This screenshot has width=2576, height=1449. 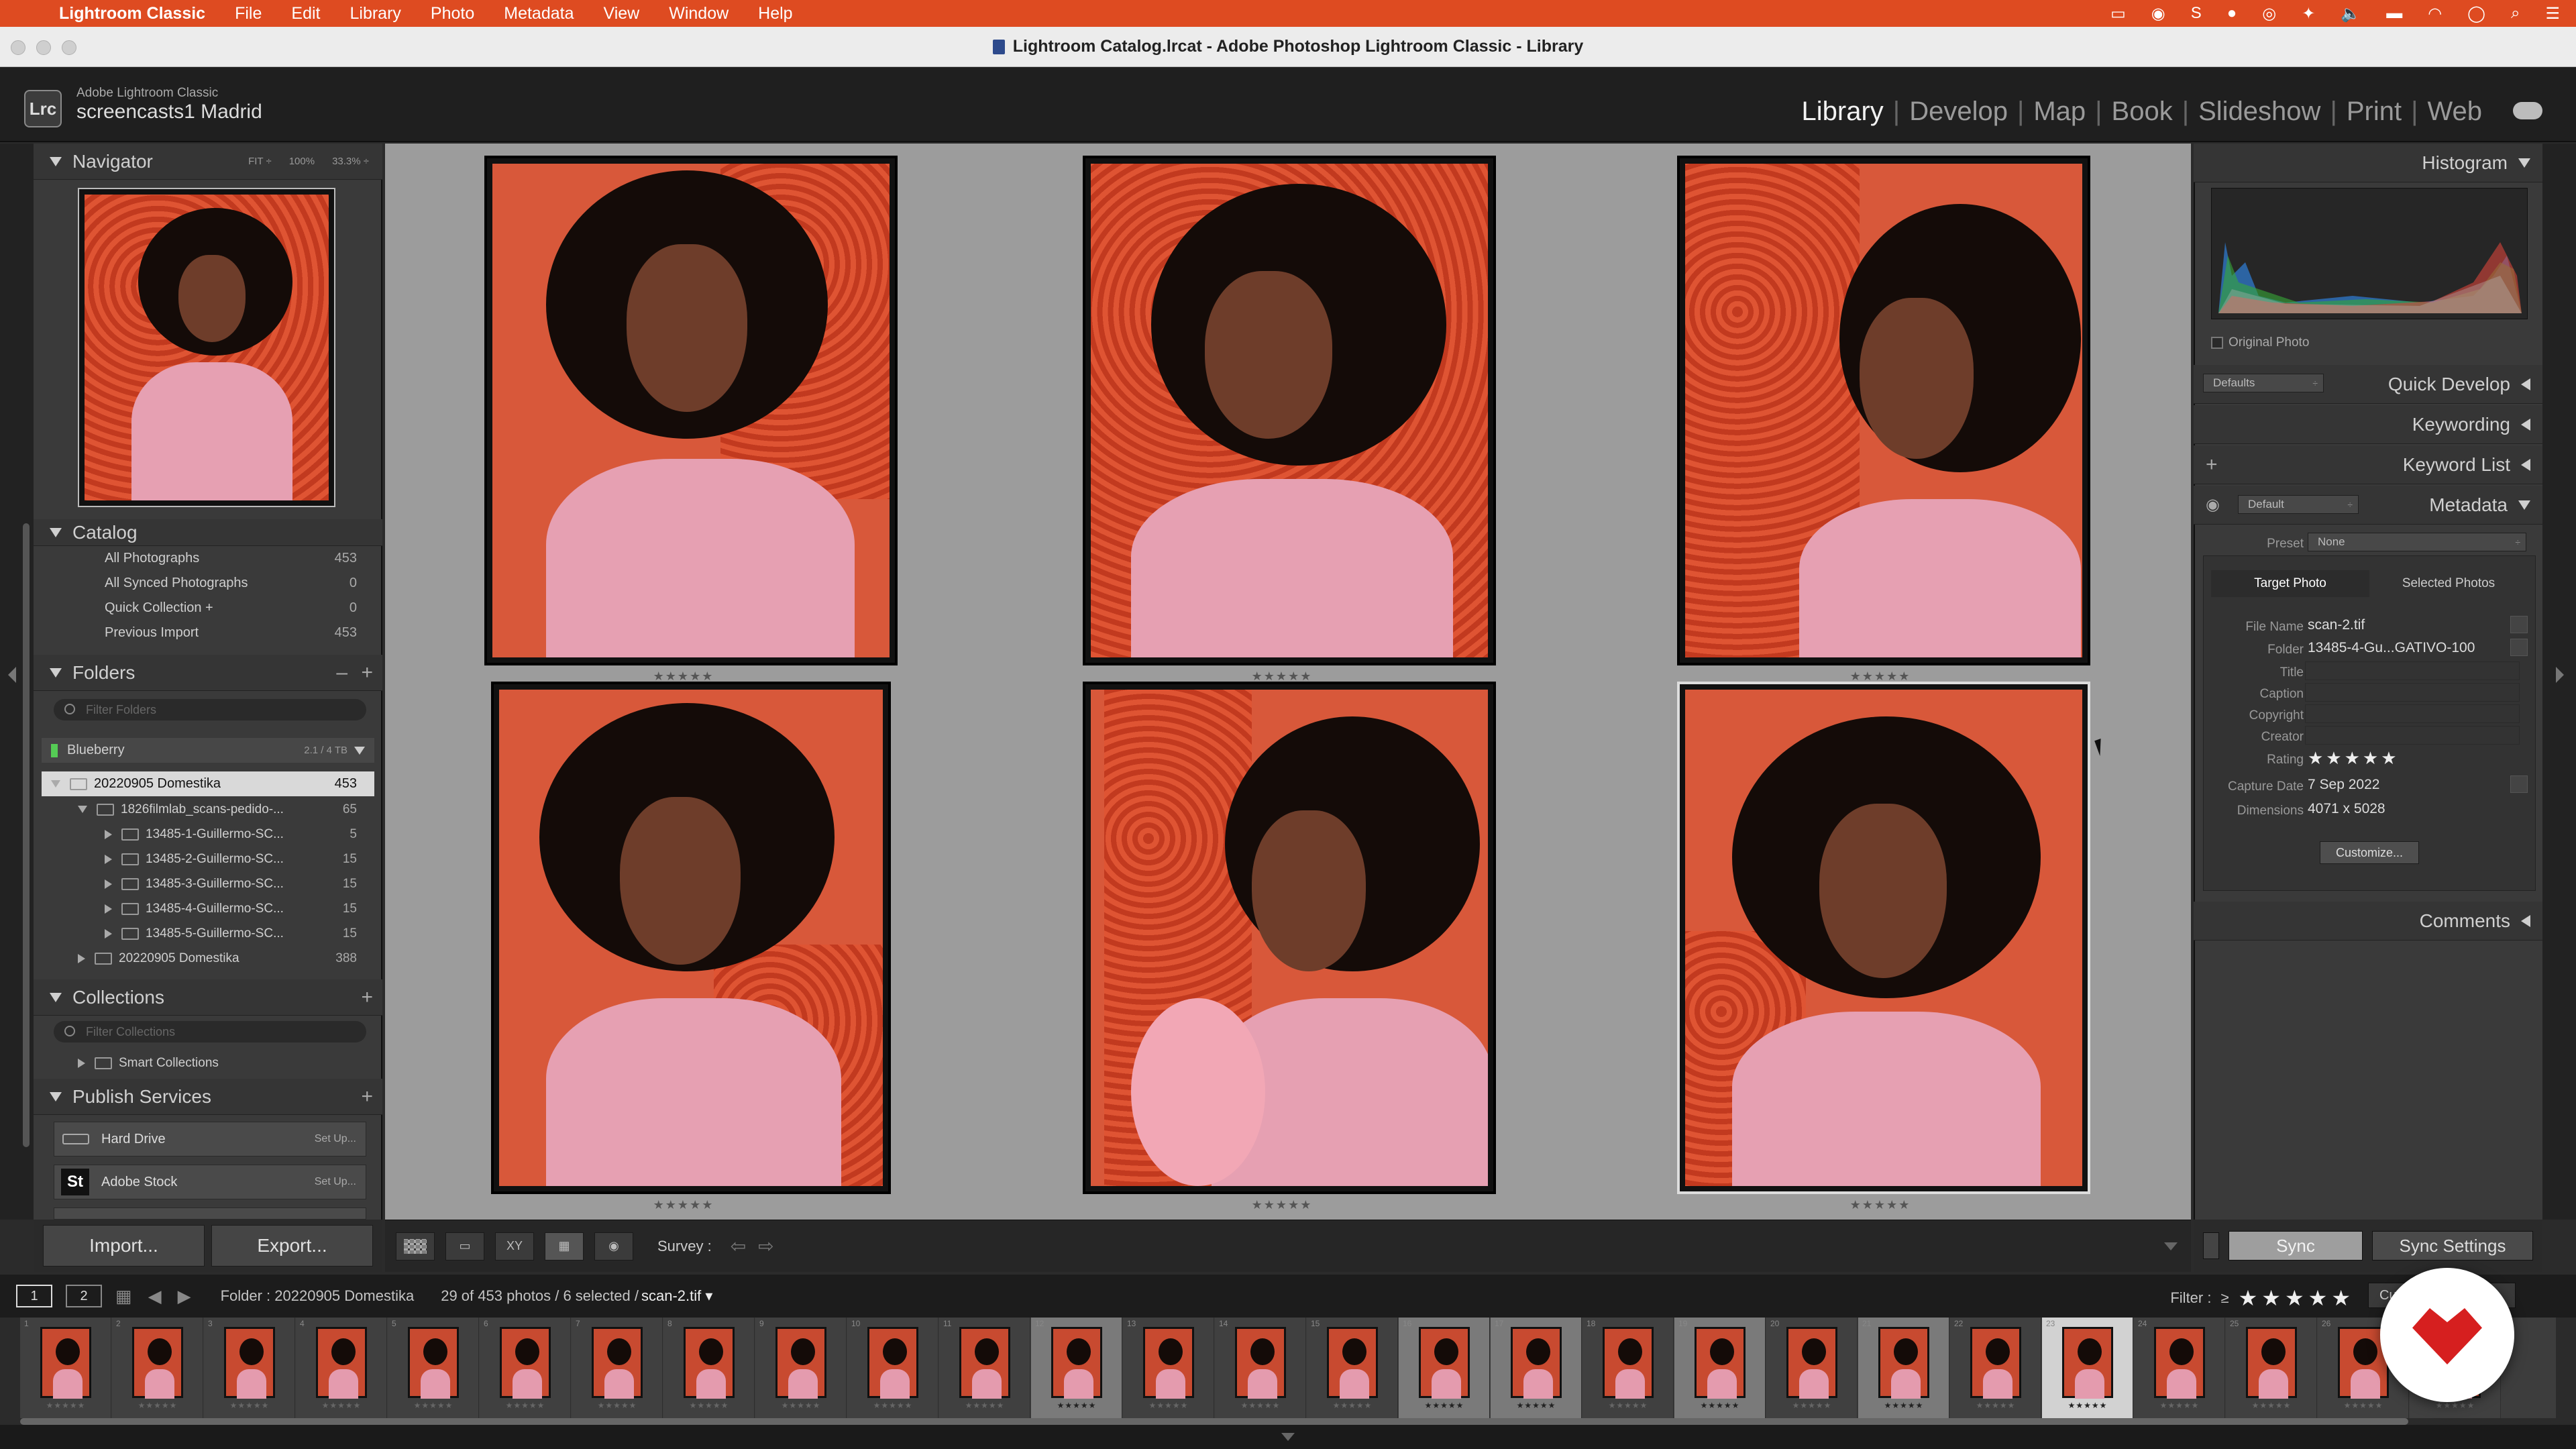 What do you see at coordinates (208, 558) in the screenshot?
I see `catalog-all-photographs: All Photographs 453` at bounding box center [208, 558].